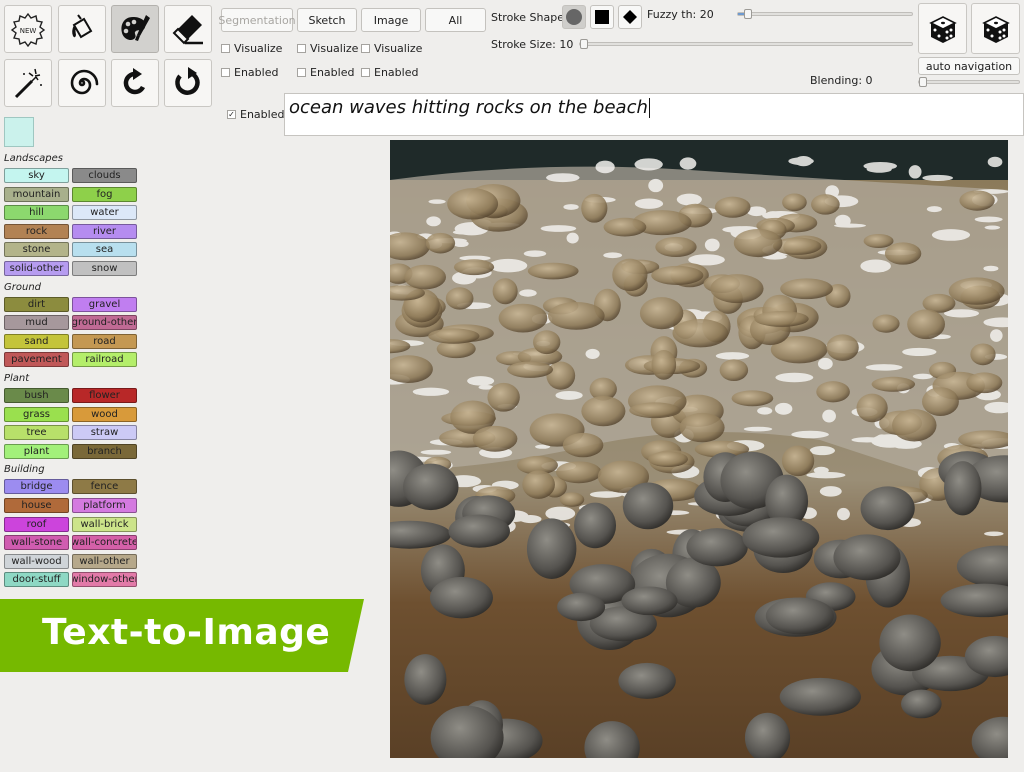 The image size is (1024, 772). What do you see at coordinates (104, 487) in the screenshot?
I see `label-fence-button: fence` at bounding box center [104, 487].